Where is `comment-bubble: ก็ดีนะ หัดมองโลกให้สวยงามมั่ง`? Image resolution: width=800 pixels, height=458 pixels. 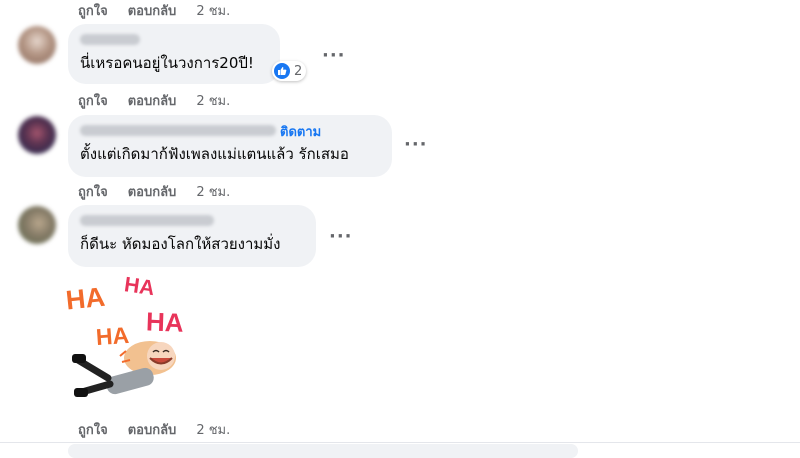
comment-bubble: ก็ดีนะ หัดมองโลกให้สวยงามมั่ง is located at coordinates (192, 236).